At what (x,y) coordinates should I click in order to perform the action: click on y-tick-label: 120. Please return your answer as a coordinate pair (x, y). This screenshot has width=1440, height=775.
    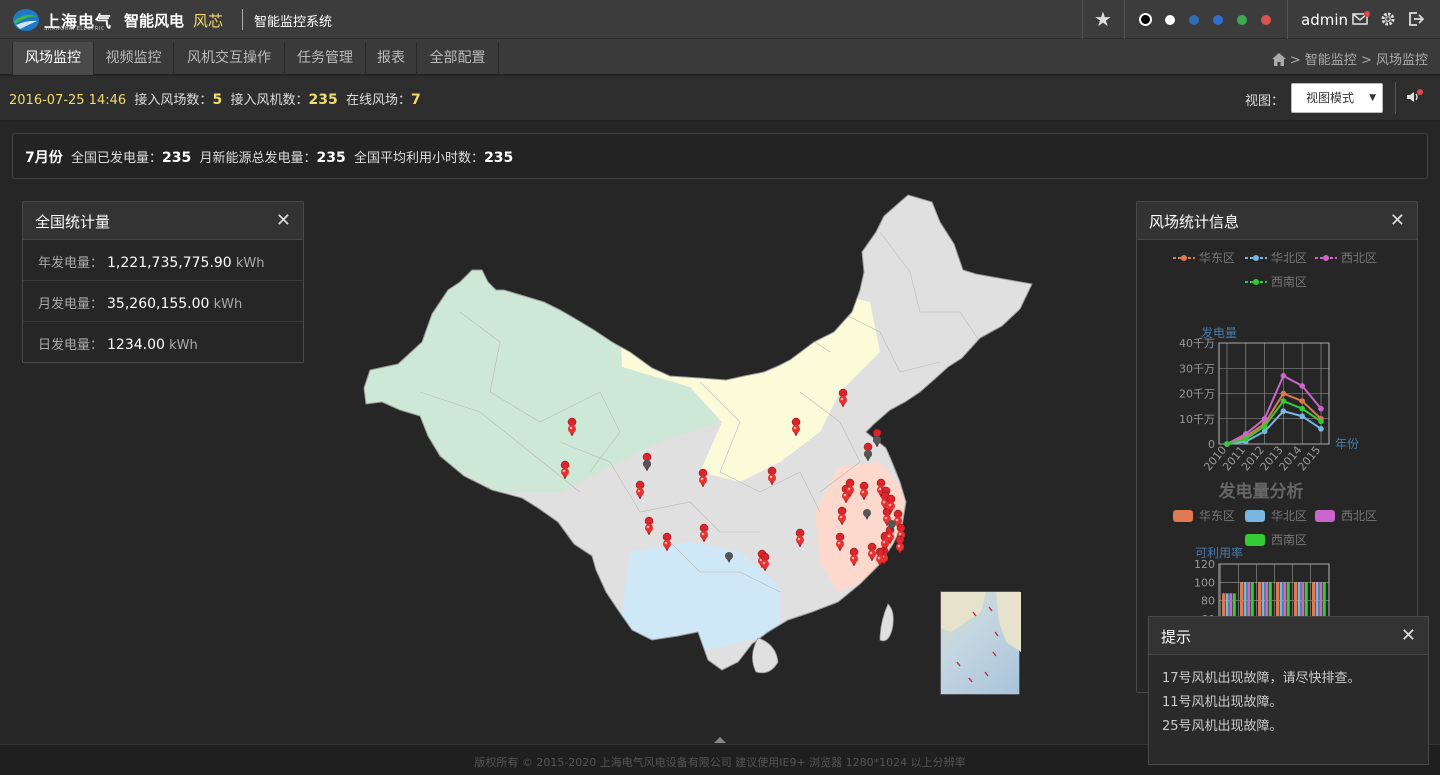
    Looking at the image, I should click on (1204, 564).